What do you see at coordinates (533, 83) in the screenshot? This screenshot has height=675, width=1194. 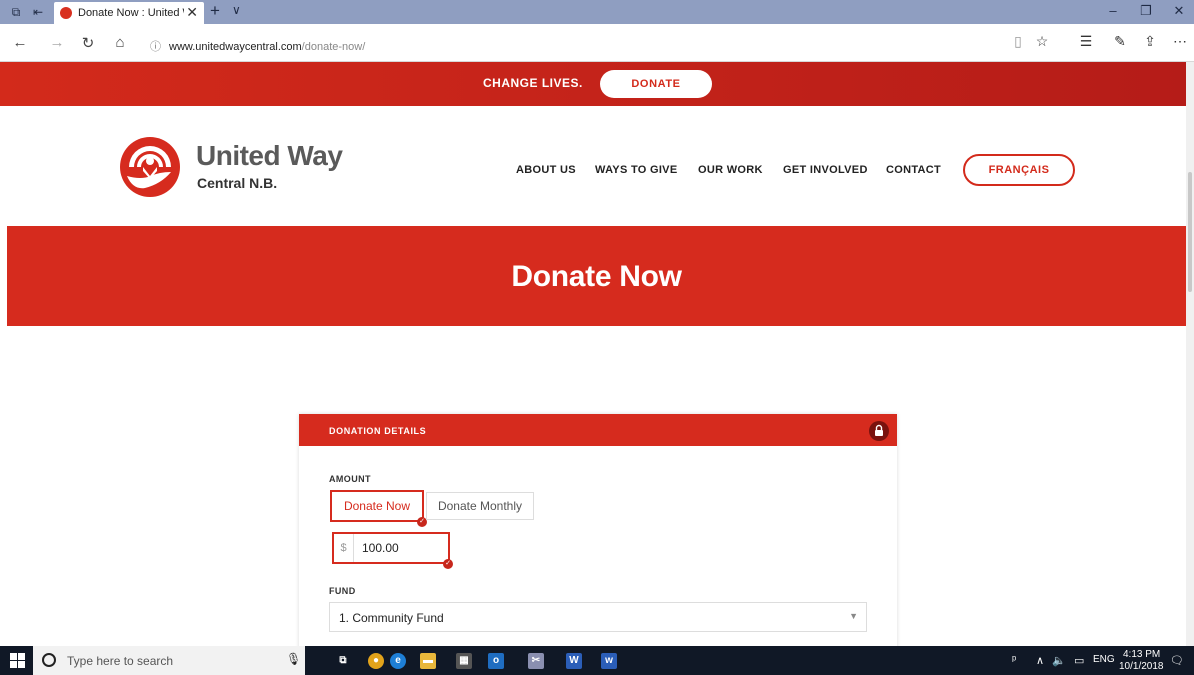 I see `change-lives-tagline: CHANGE LIVES.` at bounding box center [533, 83].